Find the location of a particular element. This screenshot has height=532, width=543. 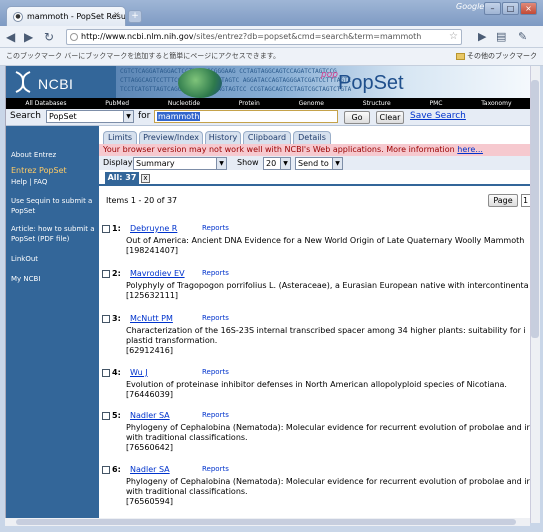

tab-limits: Limits is located at coordinates (120, 137).